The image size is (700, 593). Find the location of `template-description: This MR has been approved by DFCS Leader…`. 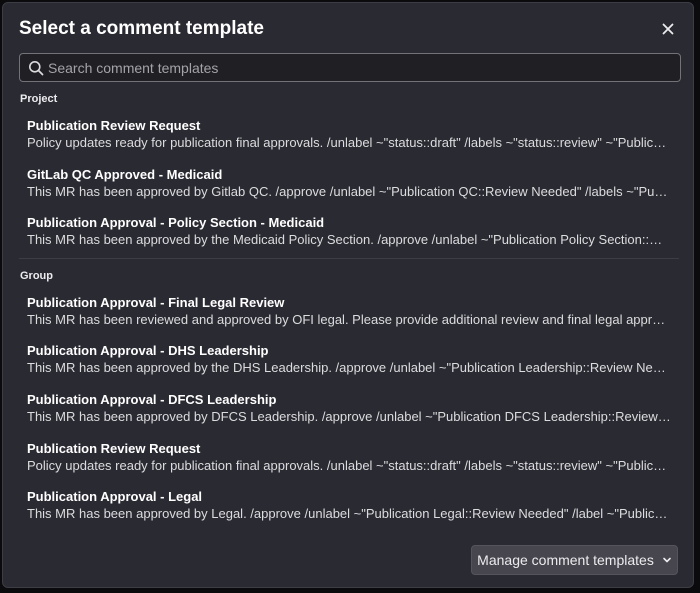

template-description: This MR has been approved by DFCS Leader… is located at coordinates (349, 416).